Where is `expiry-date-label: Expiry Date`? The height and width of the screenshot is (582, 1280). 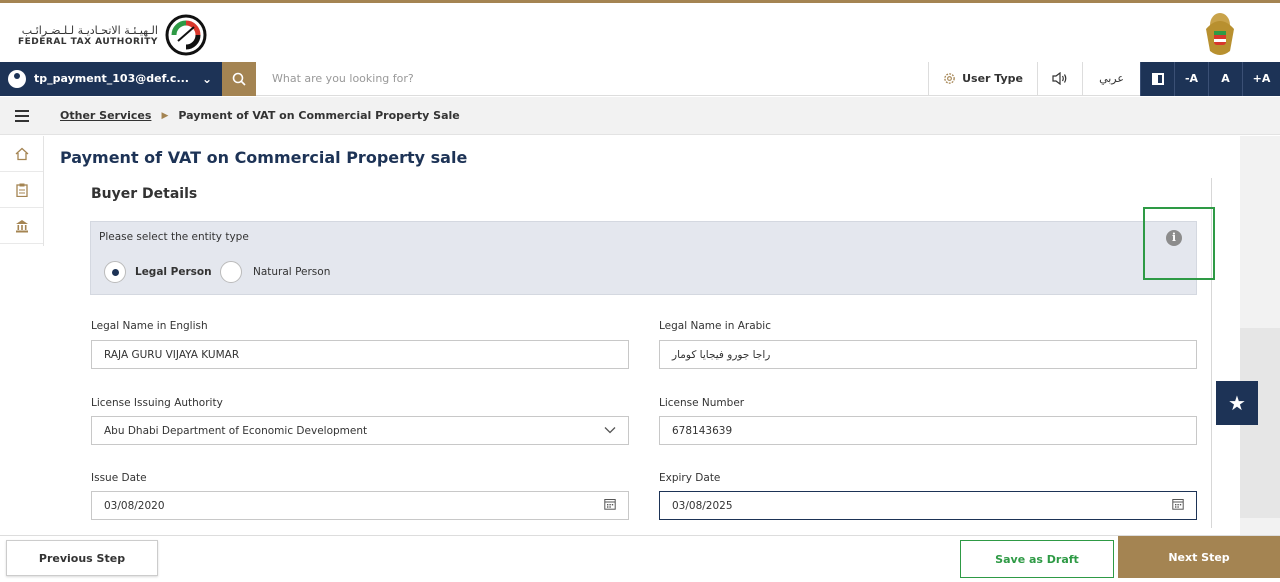
expiry-date-label: Expiry Date is located at coordinates (690, 478).